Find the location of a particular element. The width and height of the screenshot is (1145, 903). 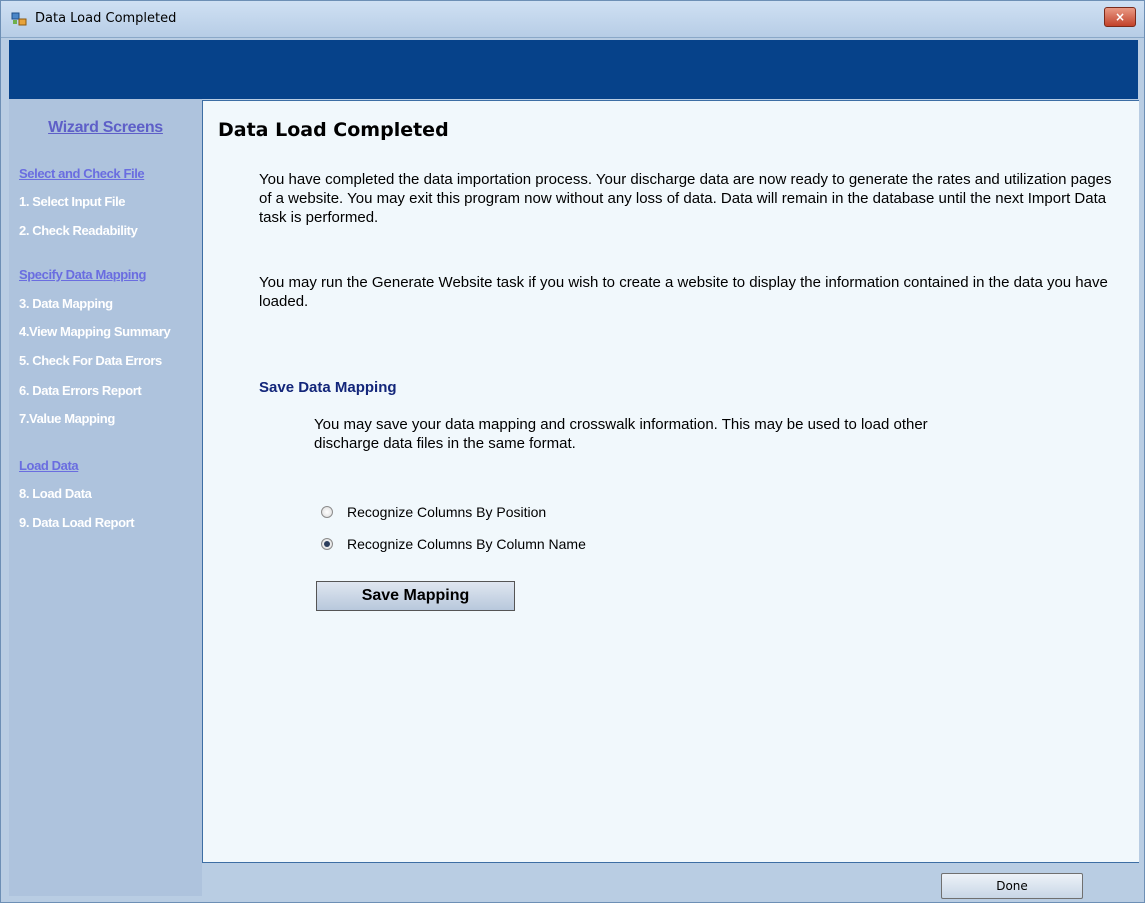

sidebar-step-check-readability: 2. Check Readability is located at coordinates (78, 230).